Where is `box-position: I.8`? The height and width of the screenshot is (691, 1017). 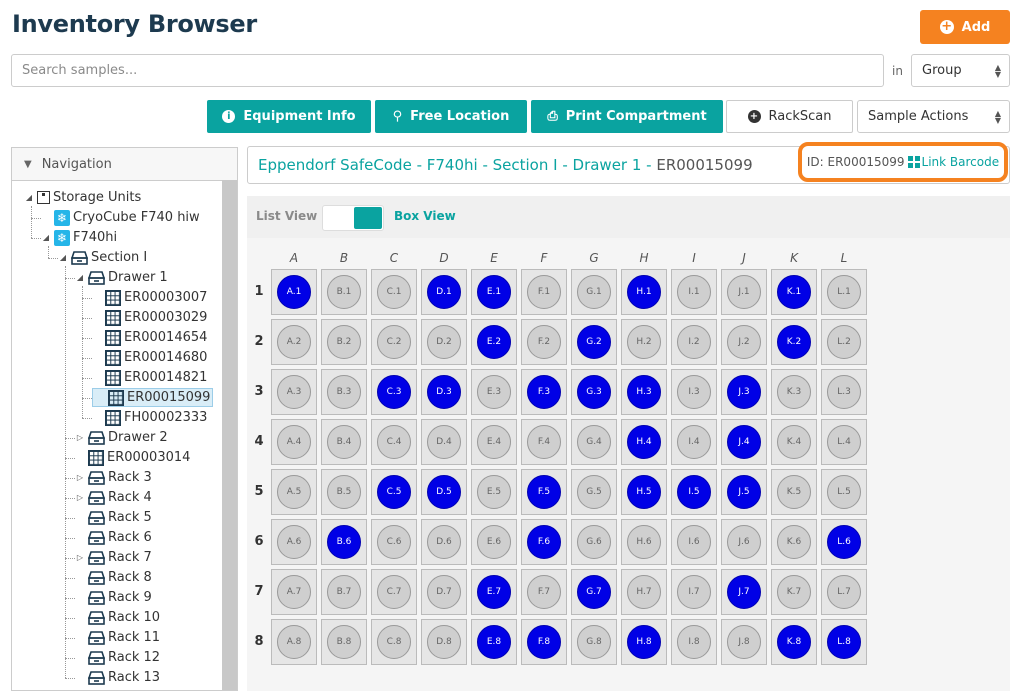 box-position: I.8 is located at coordinates (694, 642).